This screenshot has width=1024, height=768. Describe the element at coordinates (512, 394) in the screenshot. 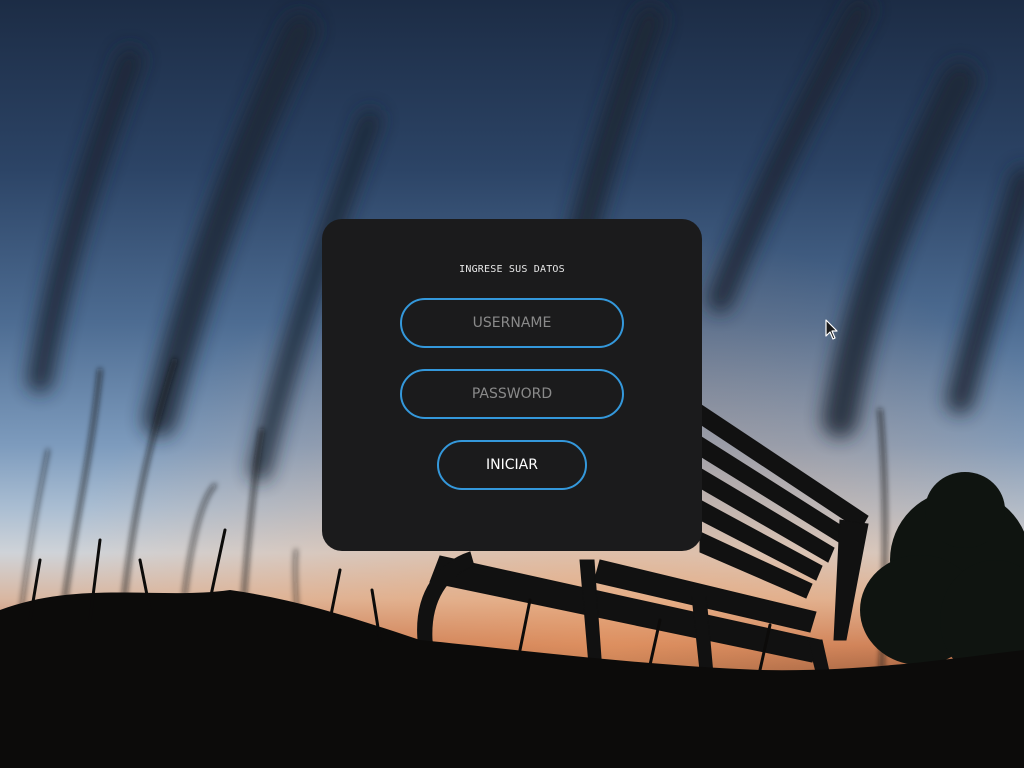

I see `password-input` at that location.